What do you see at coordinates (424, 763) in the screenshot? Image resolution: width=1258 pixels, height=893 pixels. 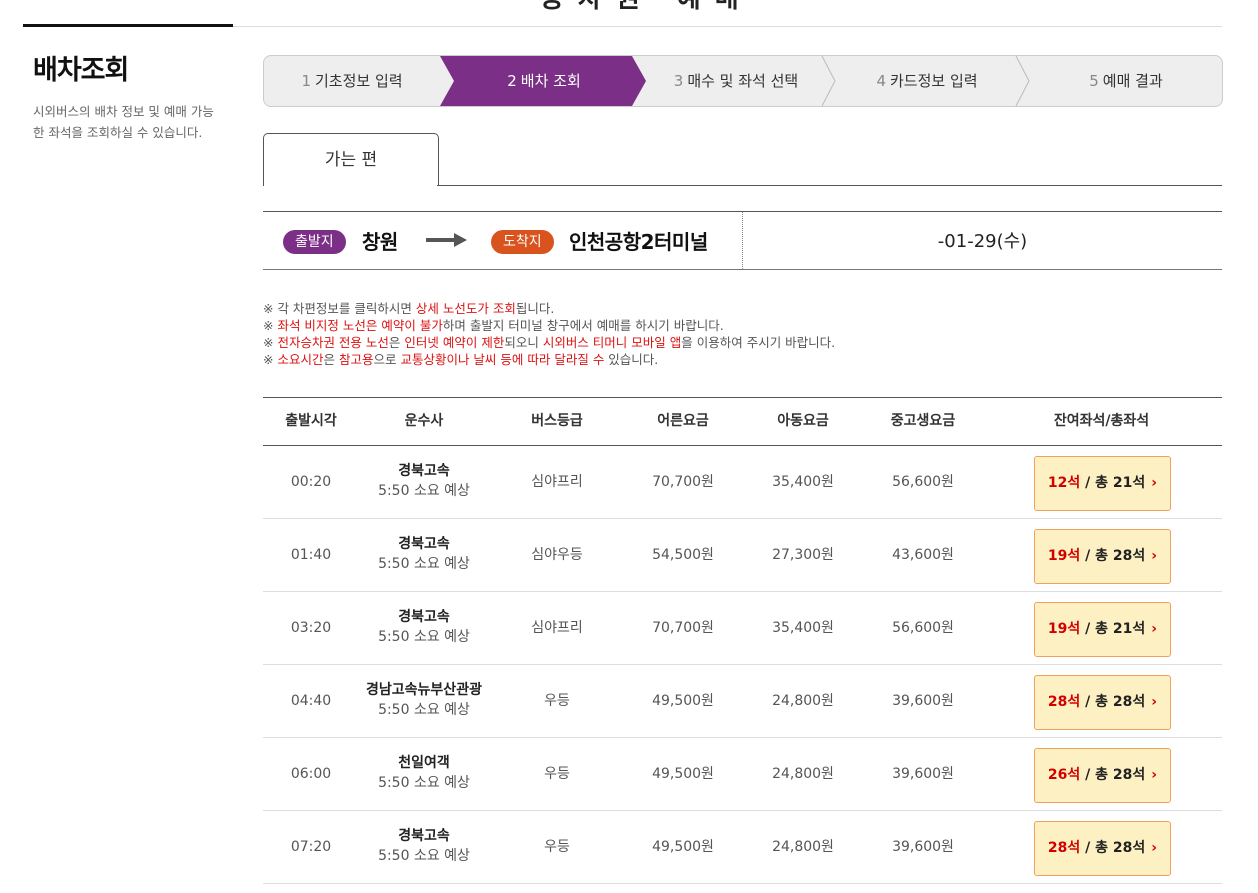 I see `company-name: 천일여객` at bounding box center [424, 763].